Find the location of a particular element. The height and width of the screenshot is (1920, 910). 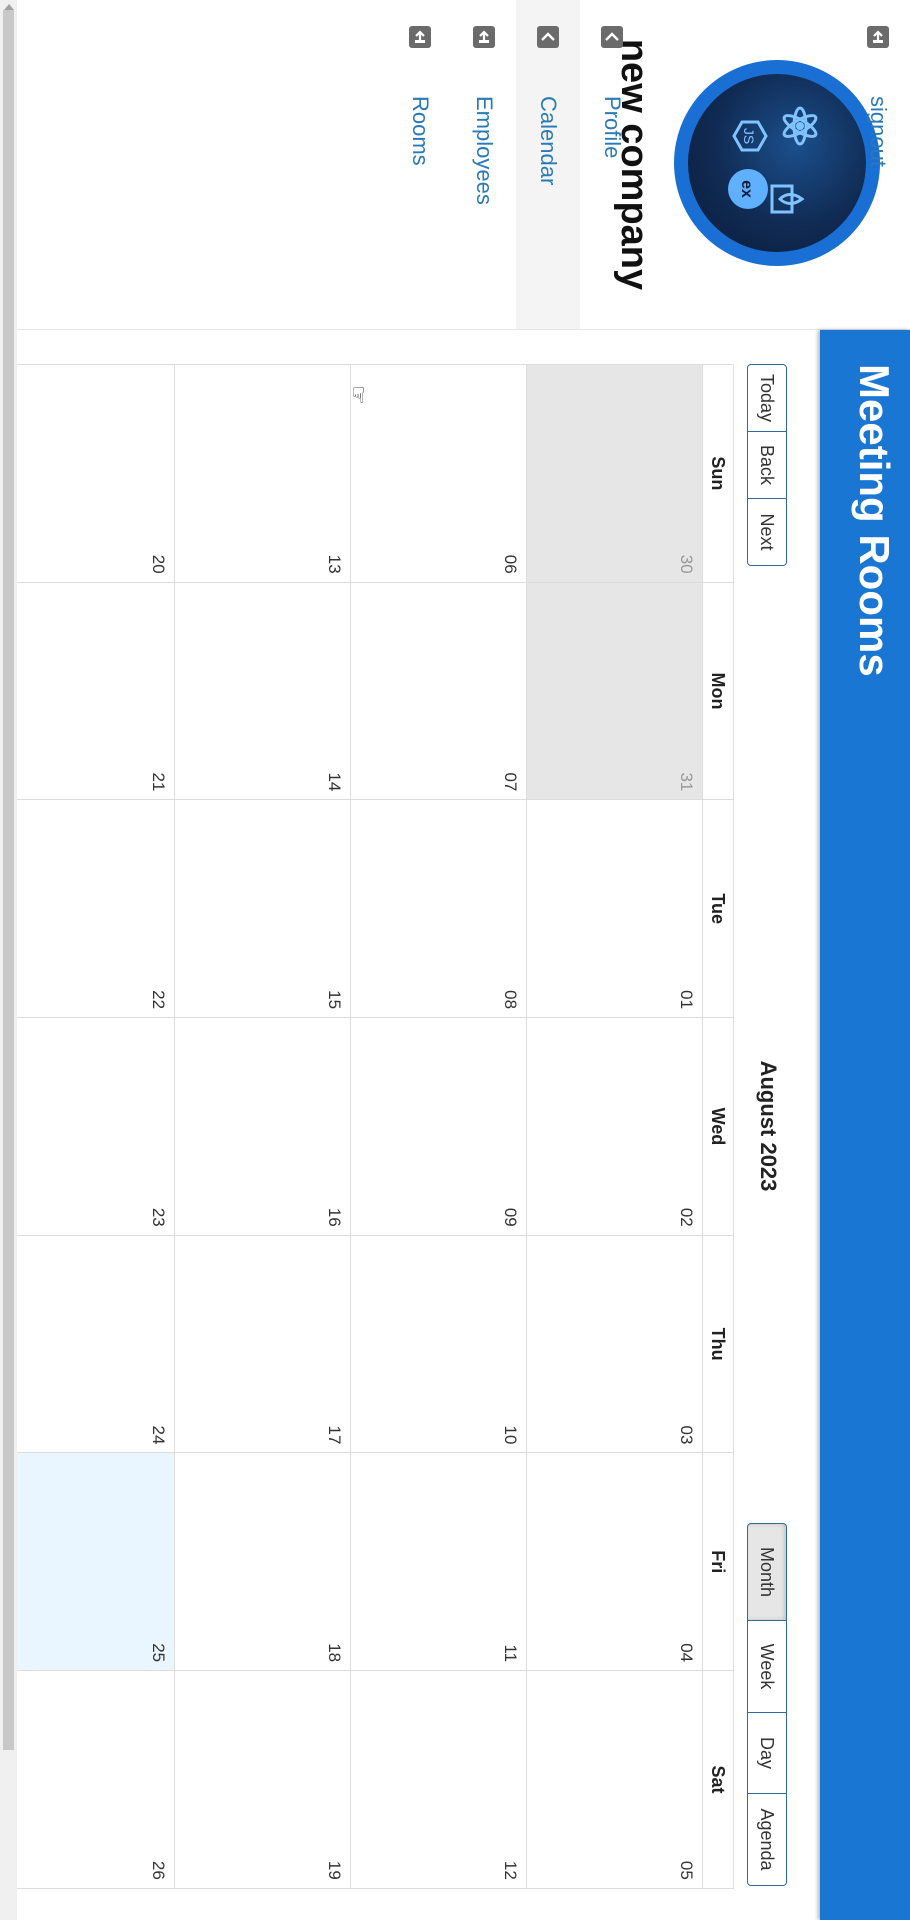

sidebar-item-label: signout is located at coordinates (878, 131).